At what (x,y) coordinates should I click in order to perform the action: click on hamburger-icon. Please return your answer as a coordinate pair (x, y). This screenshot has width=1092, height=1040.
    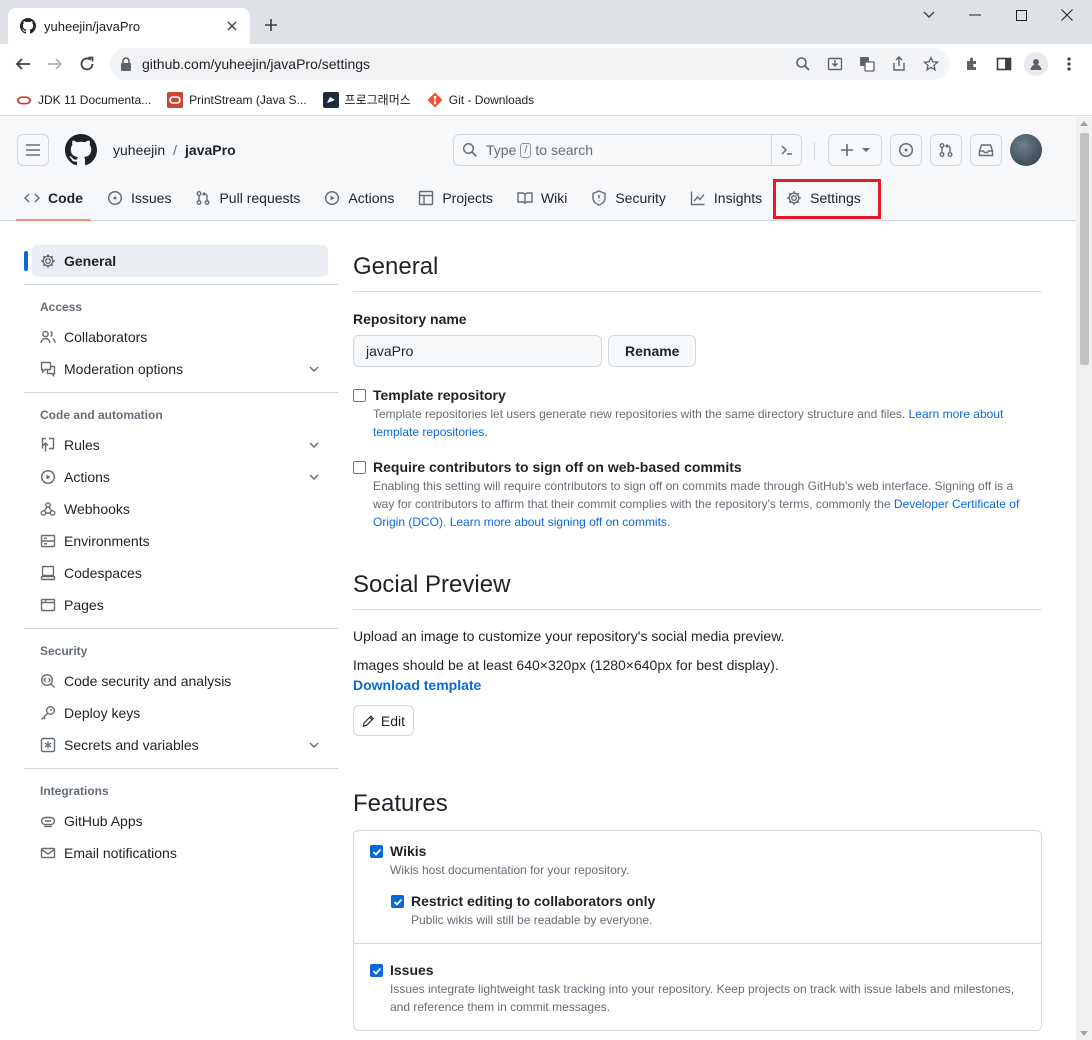
    Looking at the image, I should click on (33, 150).